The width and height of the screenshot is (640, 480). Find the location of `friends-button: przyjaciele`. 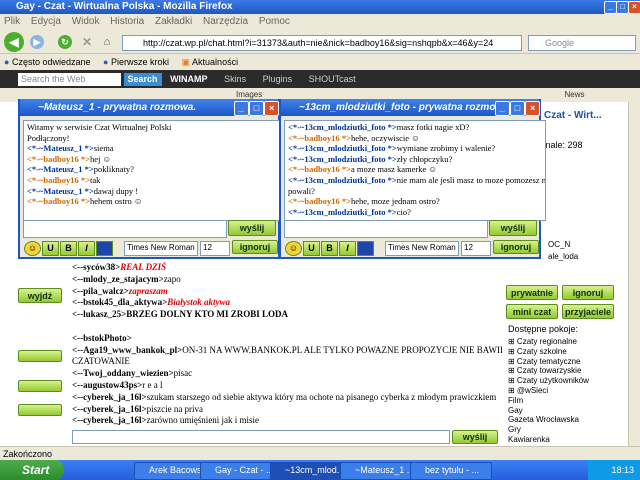

friends-button: przyjaciele is located at coordinates (588, 311).